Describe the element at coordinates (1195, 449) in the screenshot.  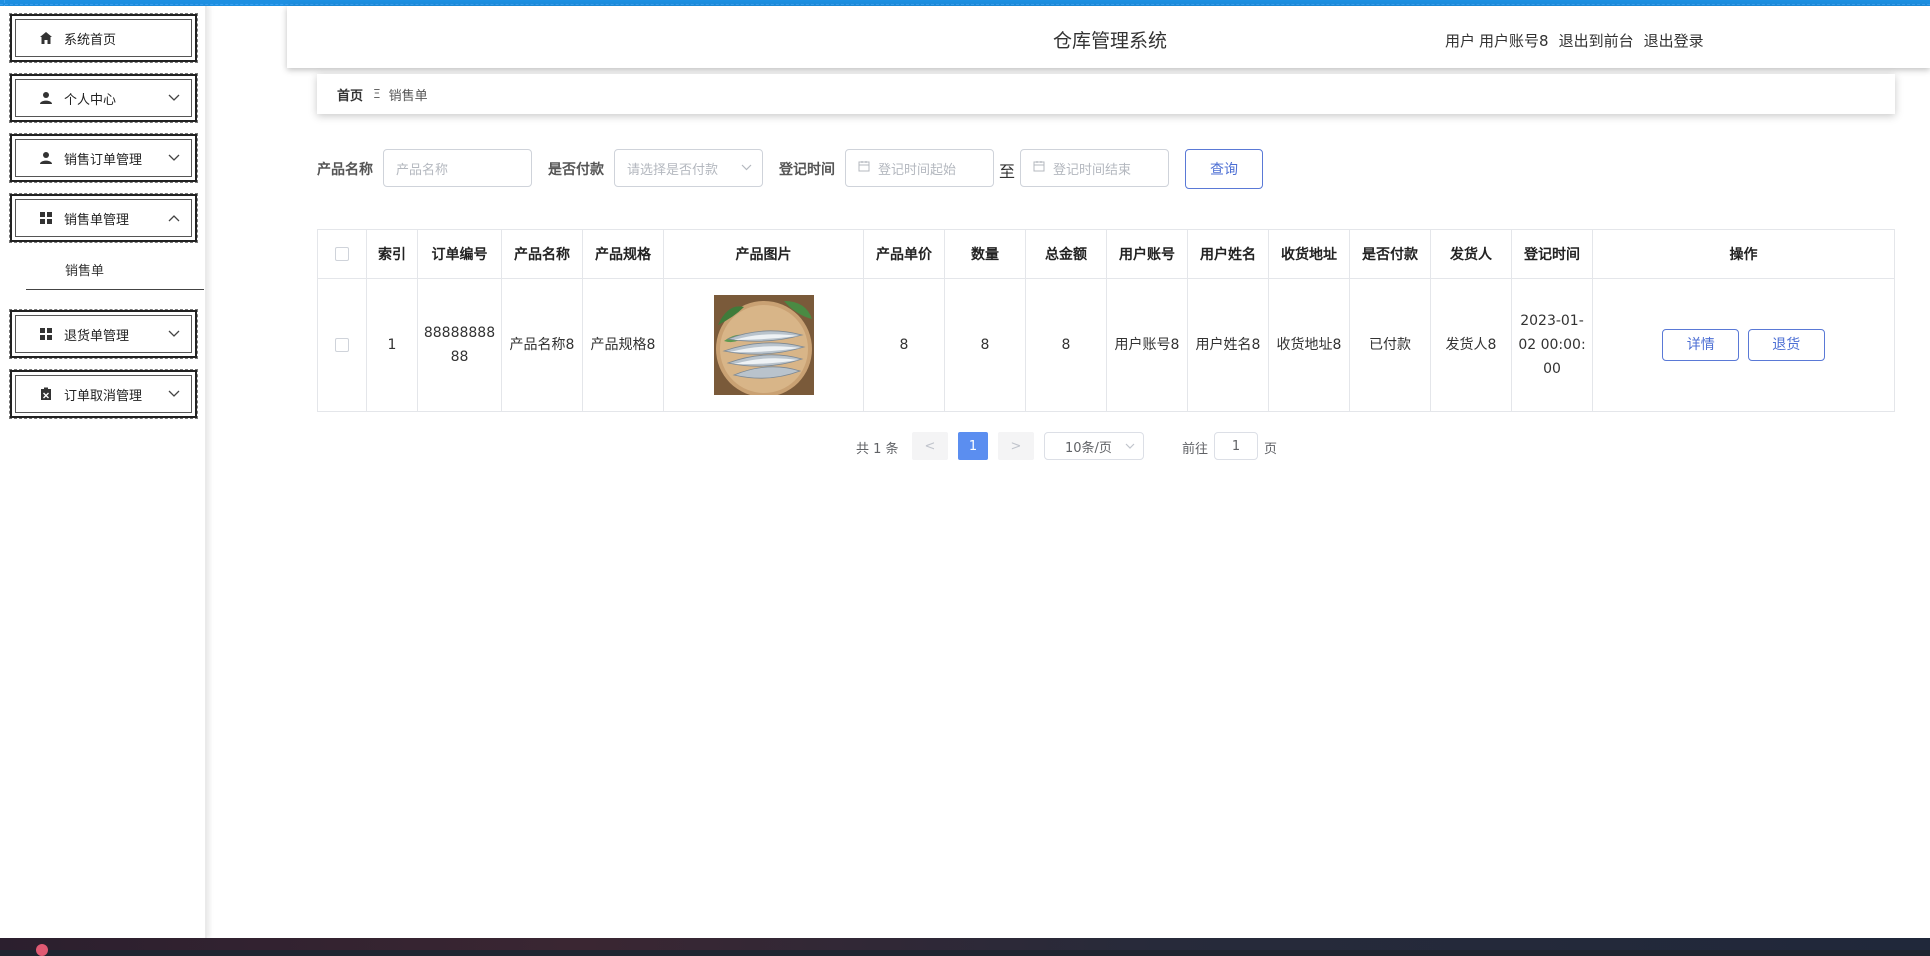
I see `goto-label: 前往` at that location.